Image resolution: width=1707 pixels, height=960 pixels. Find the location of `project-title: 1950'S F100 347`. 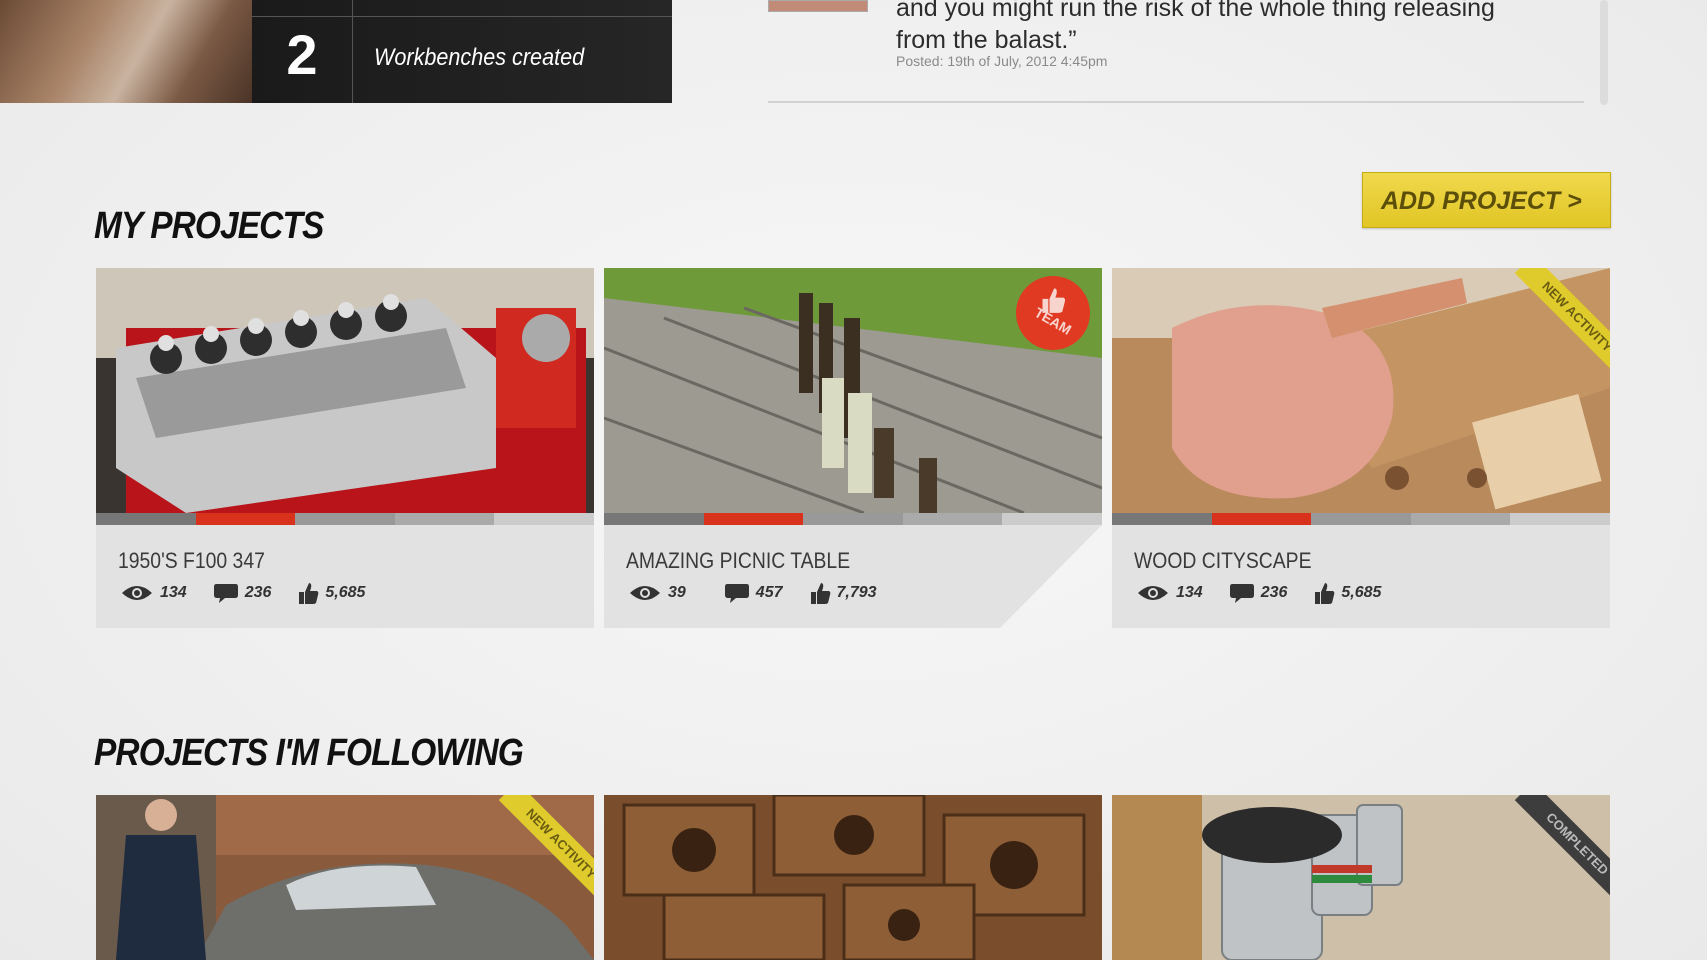

project-title: 1950'S F100 347 is located at coordinates (191, 561).